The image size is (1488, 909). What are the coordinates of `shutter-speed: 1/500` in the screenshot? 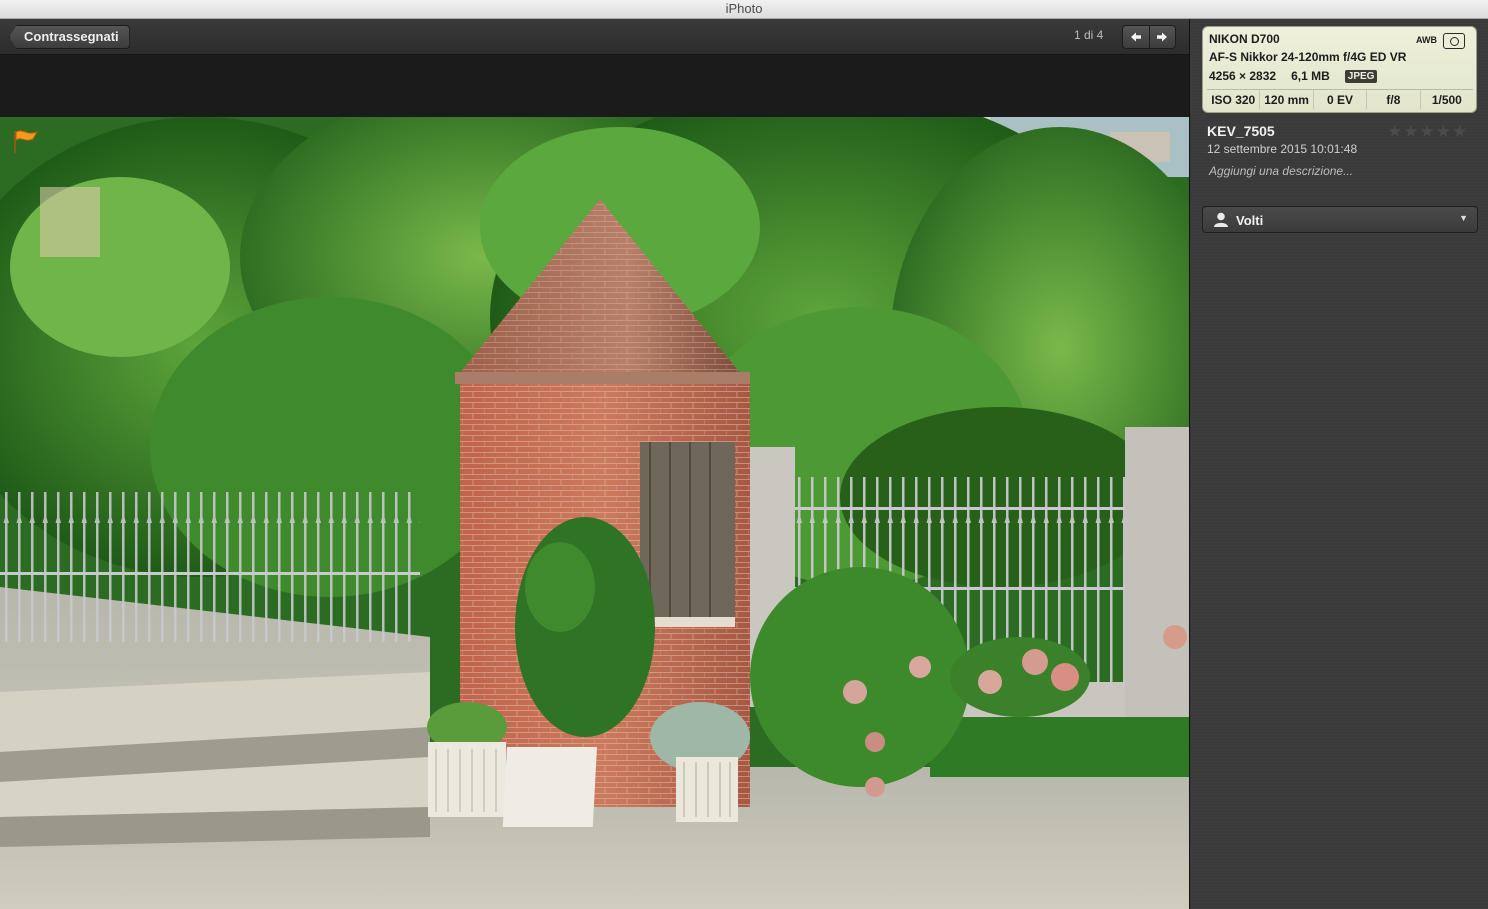 It's located at (1446, 99).